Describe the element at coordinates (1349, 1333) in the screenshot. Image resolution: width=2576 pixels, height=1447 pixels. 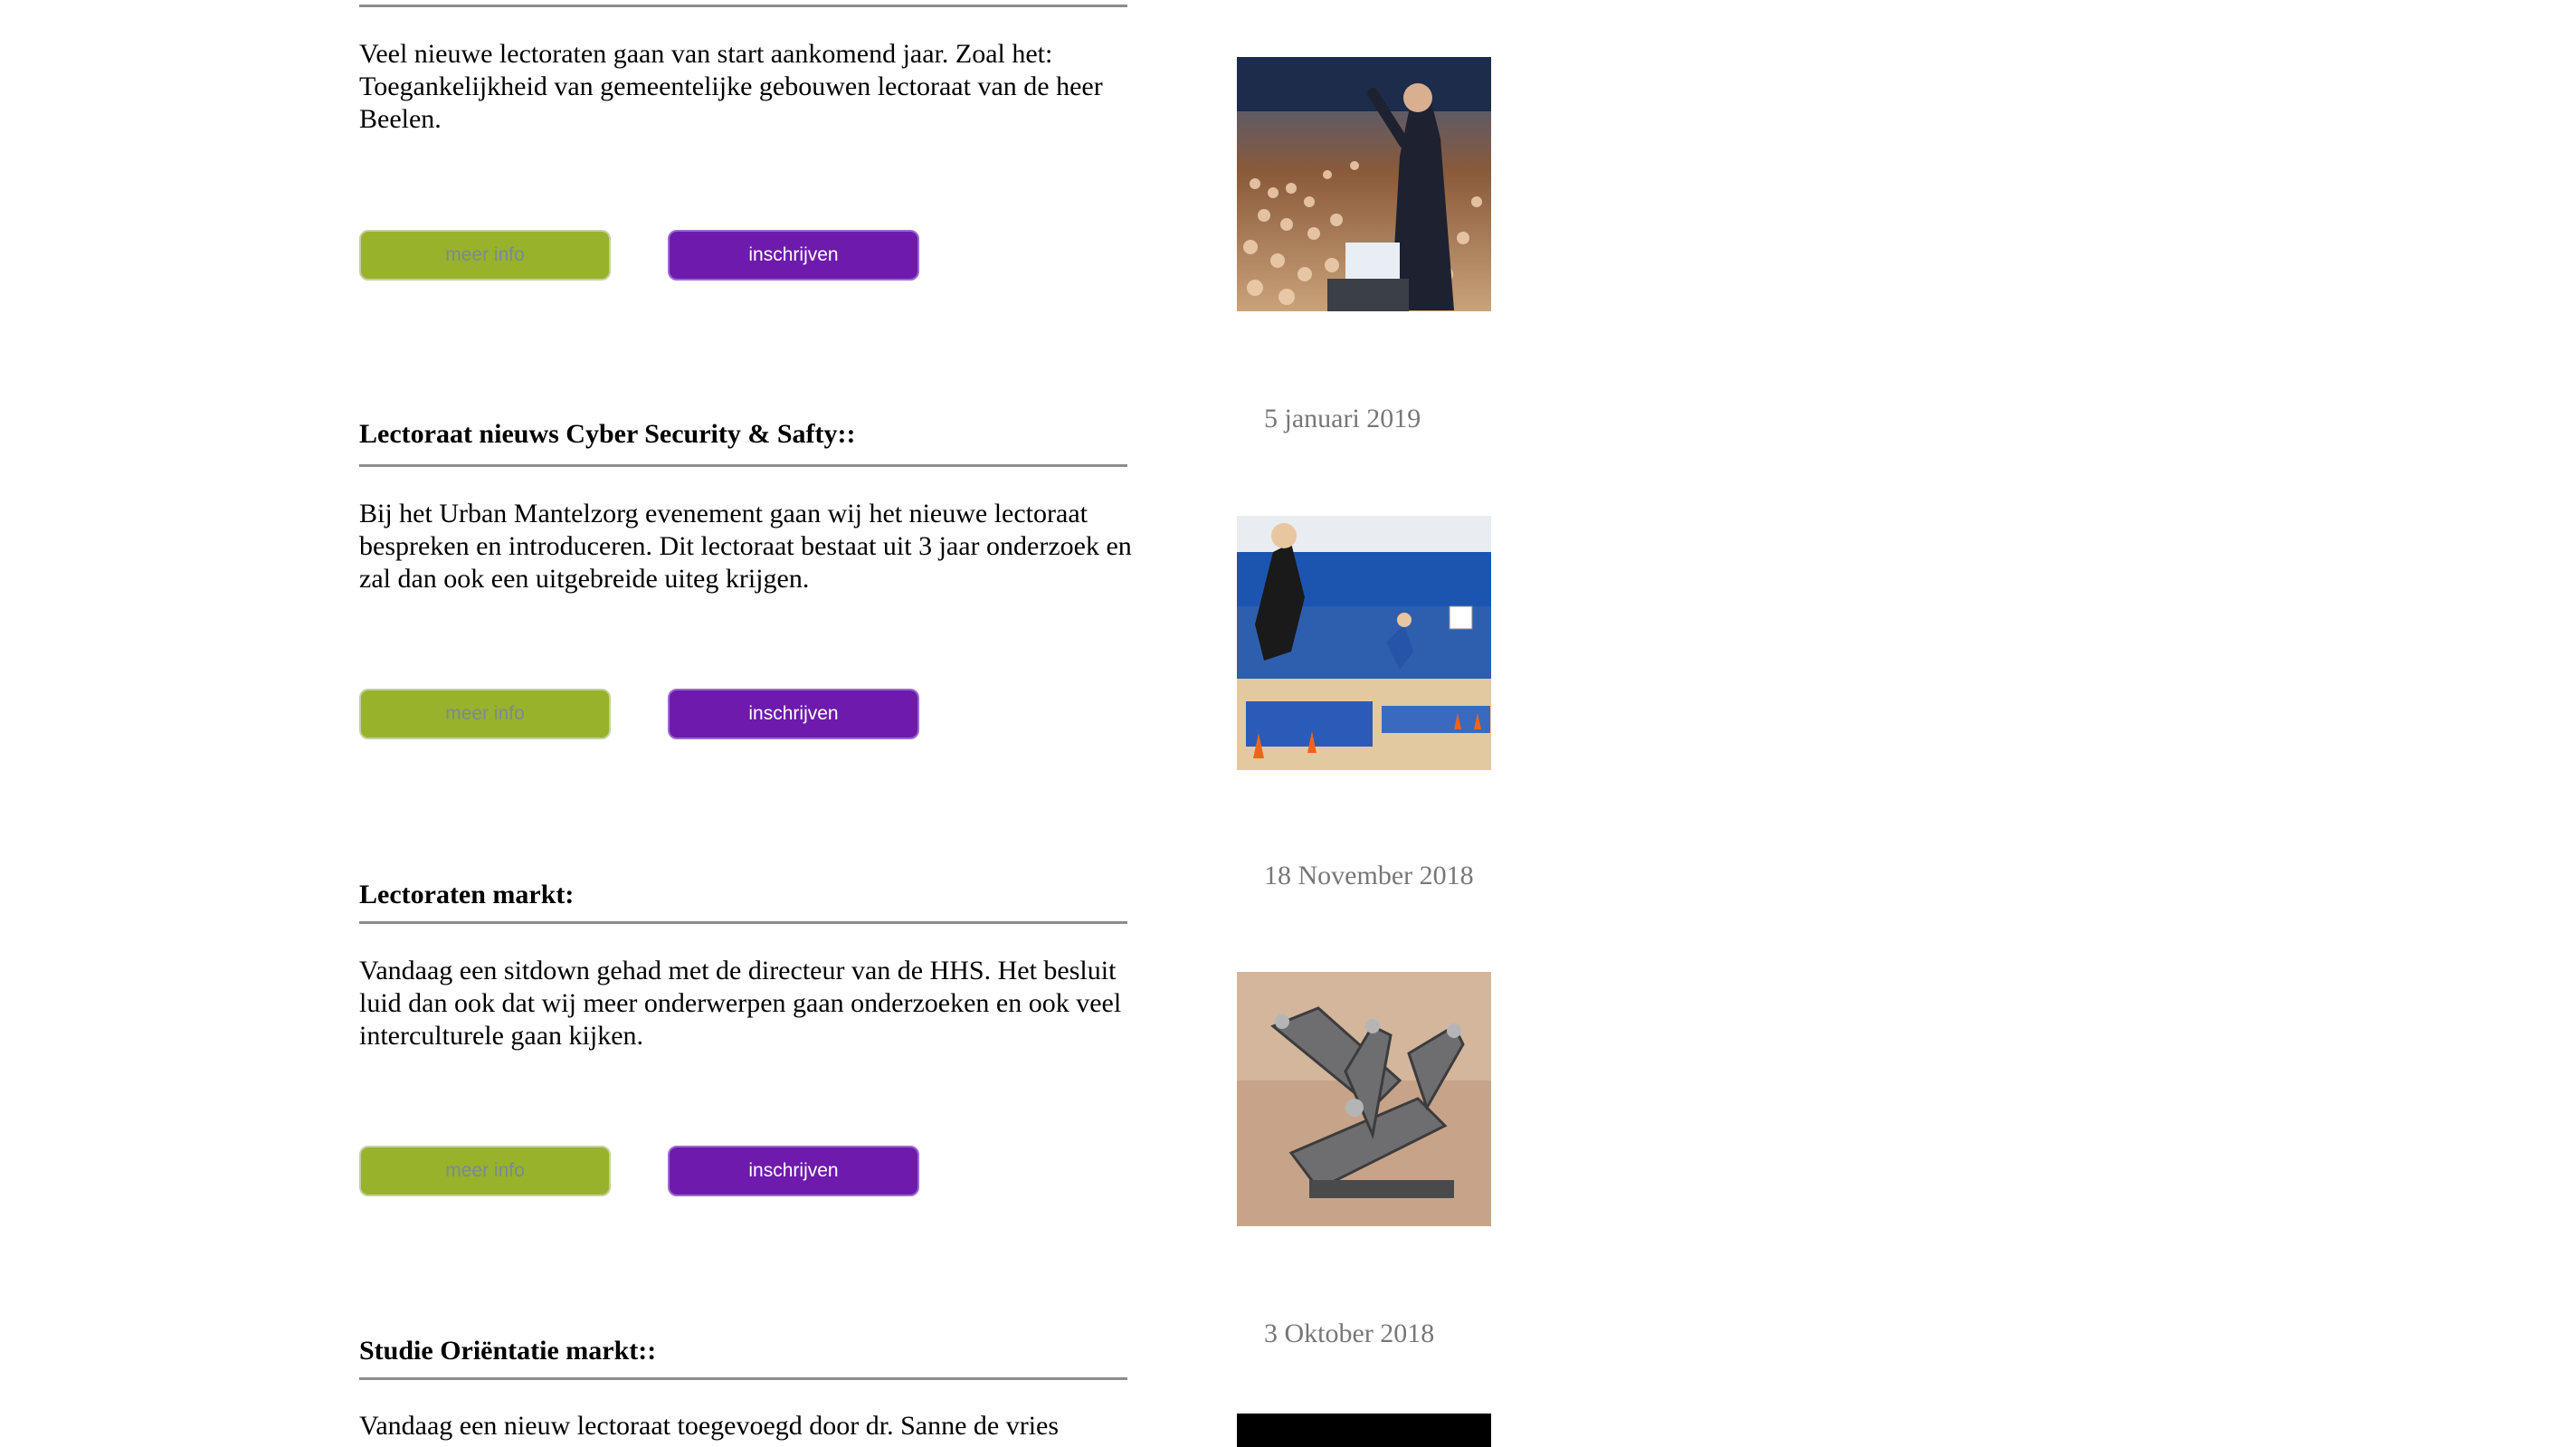
I see `article-date: 3 Oktober 2018` at that location.